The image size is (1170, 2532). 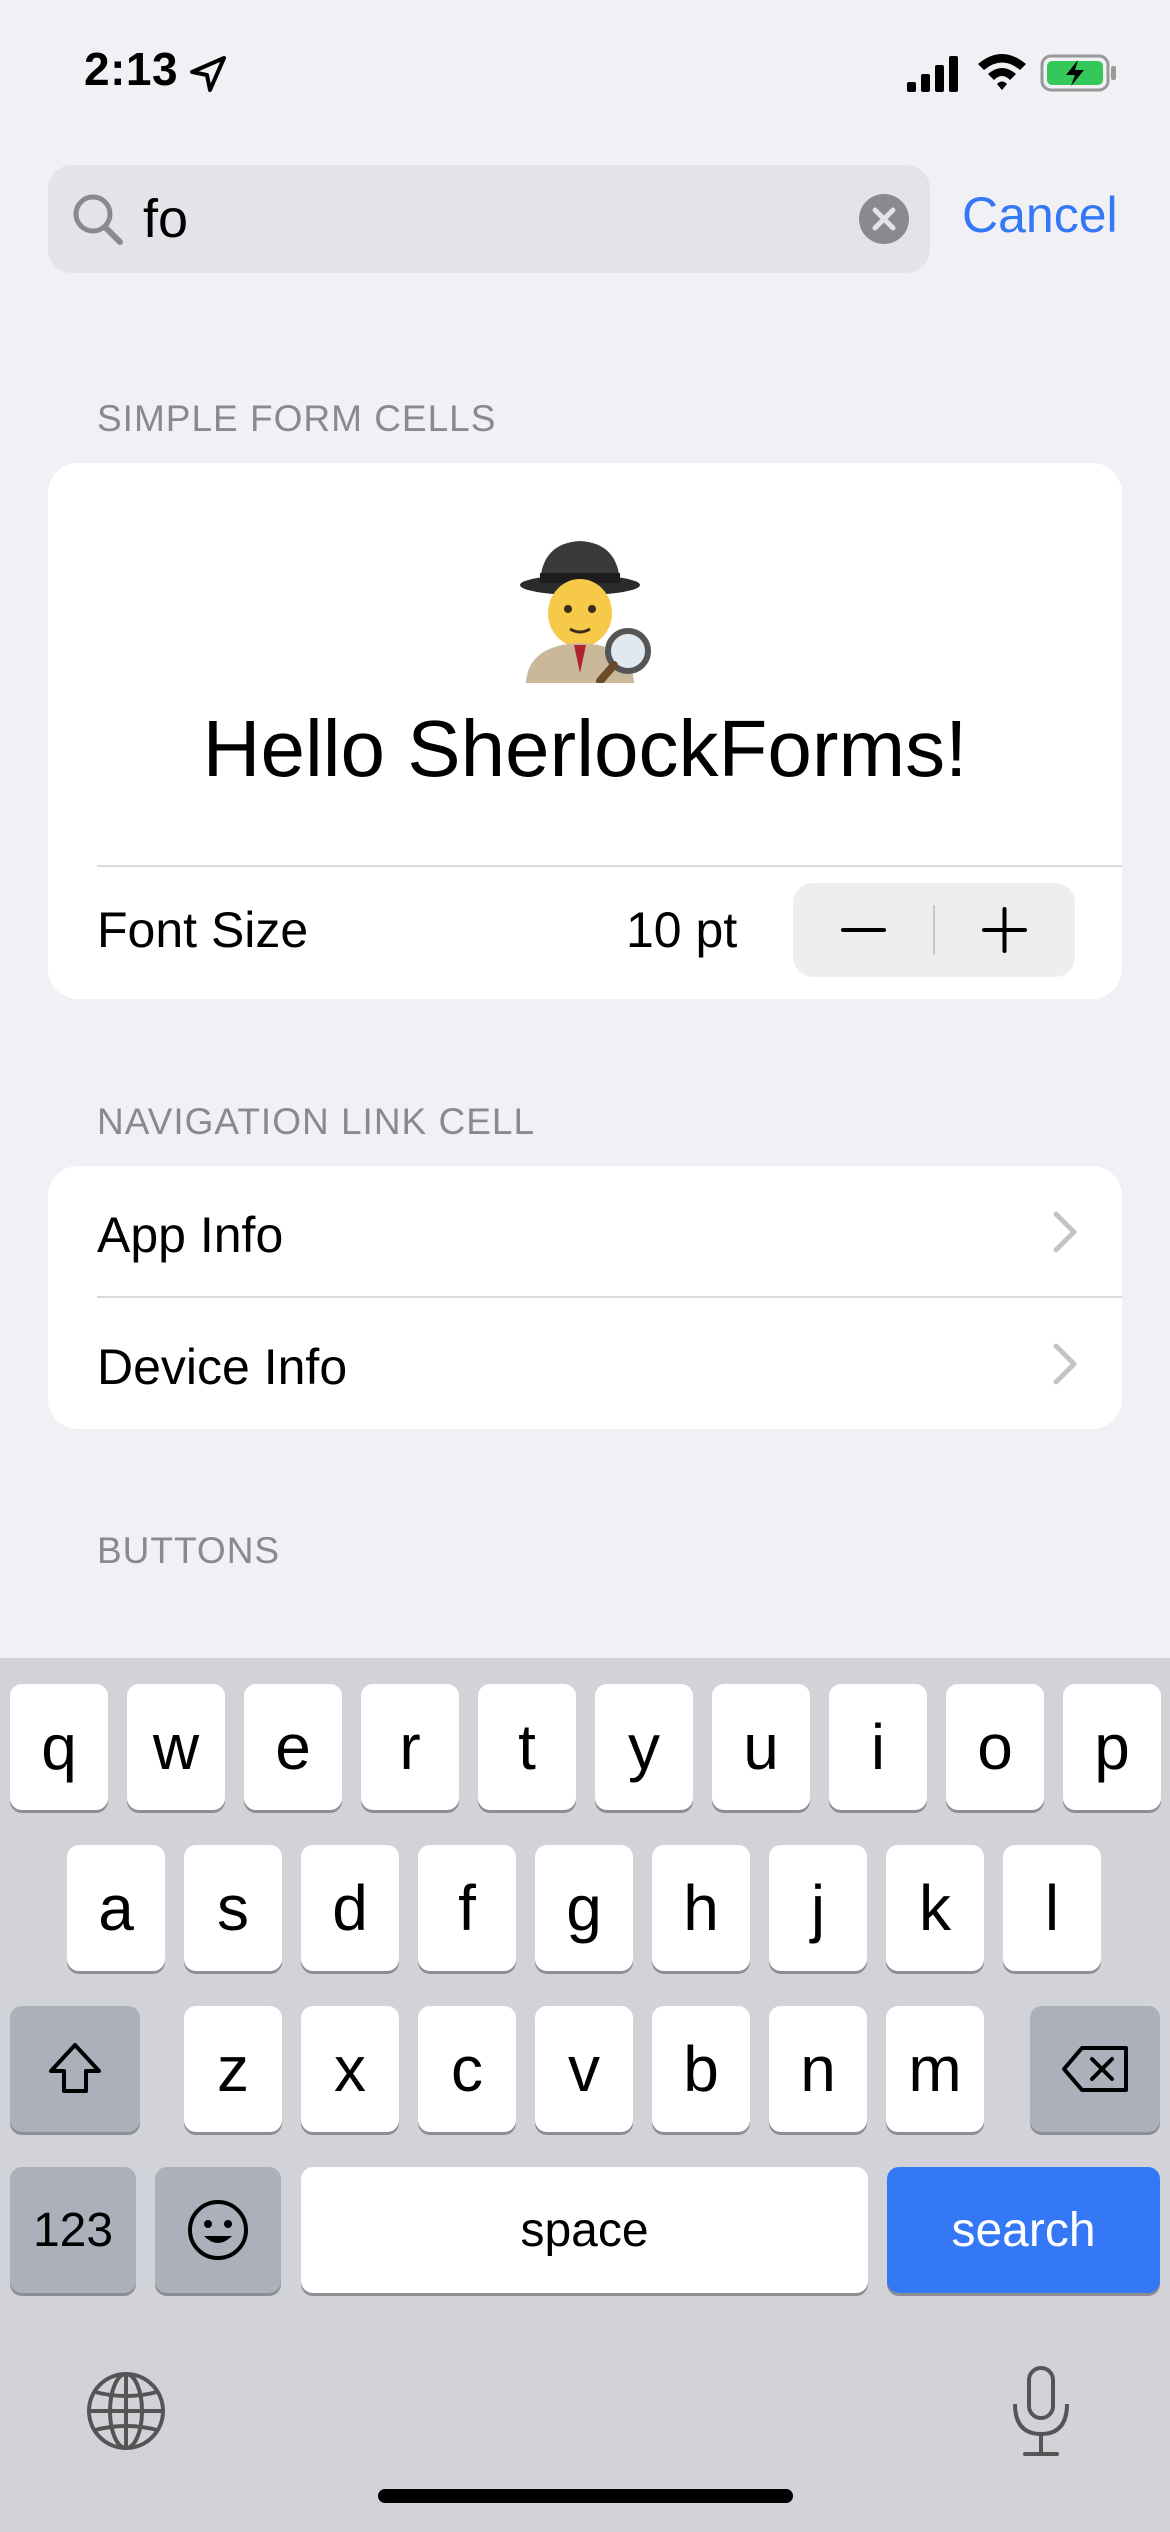 What do you see at coordinates (98, 219) in the screenshot?
I see `search-icon` at bounding box center [98, 219].